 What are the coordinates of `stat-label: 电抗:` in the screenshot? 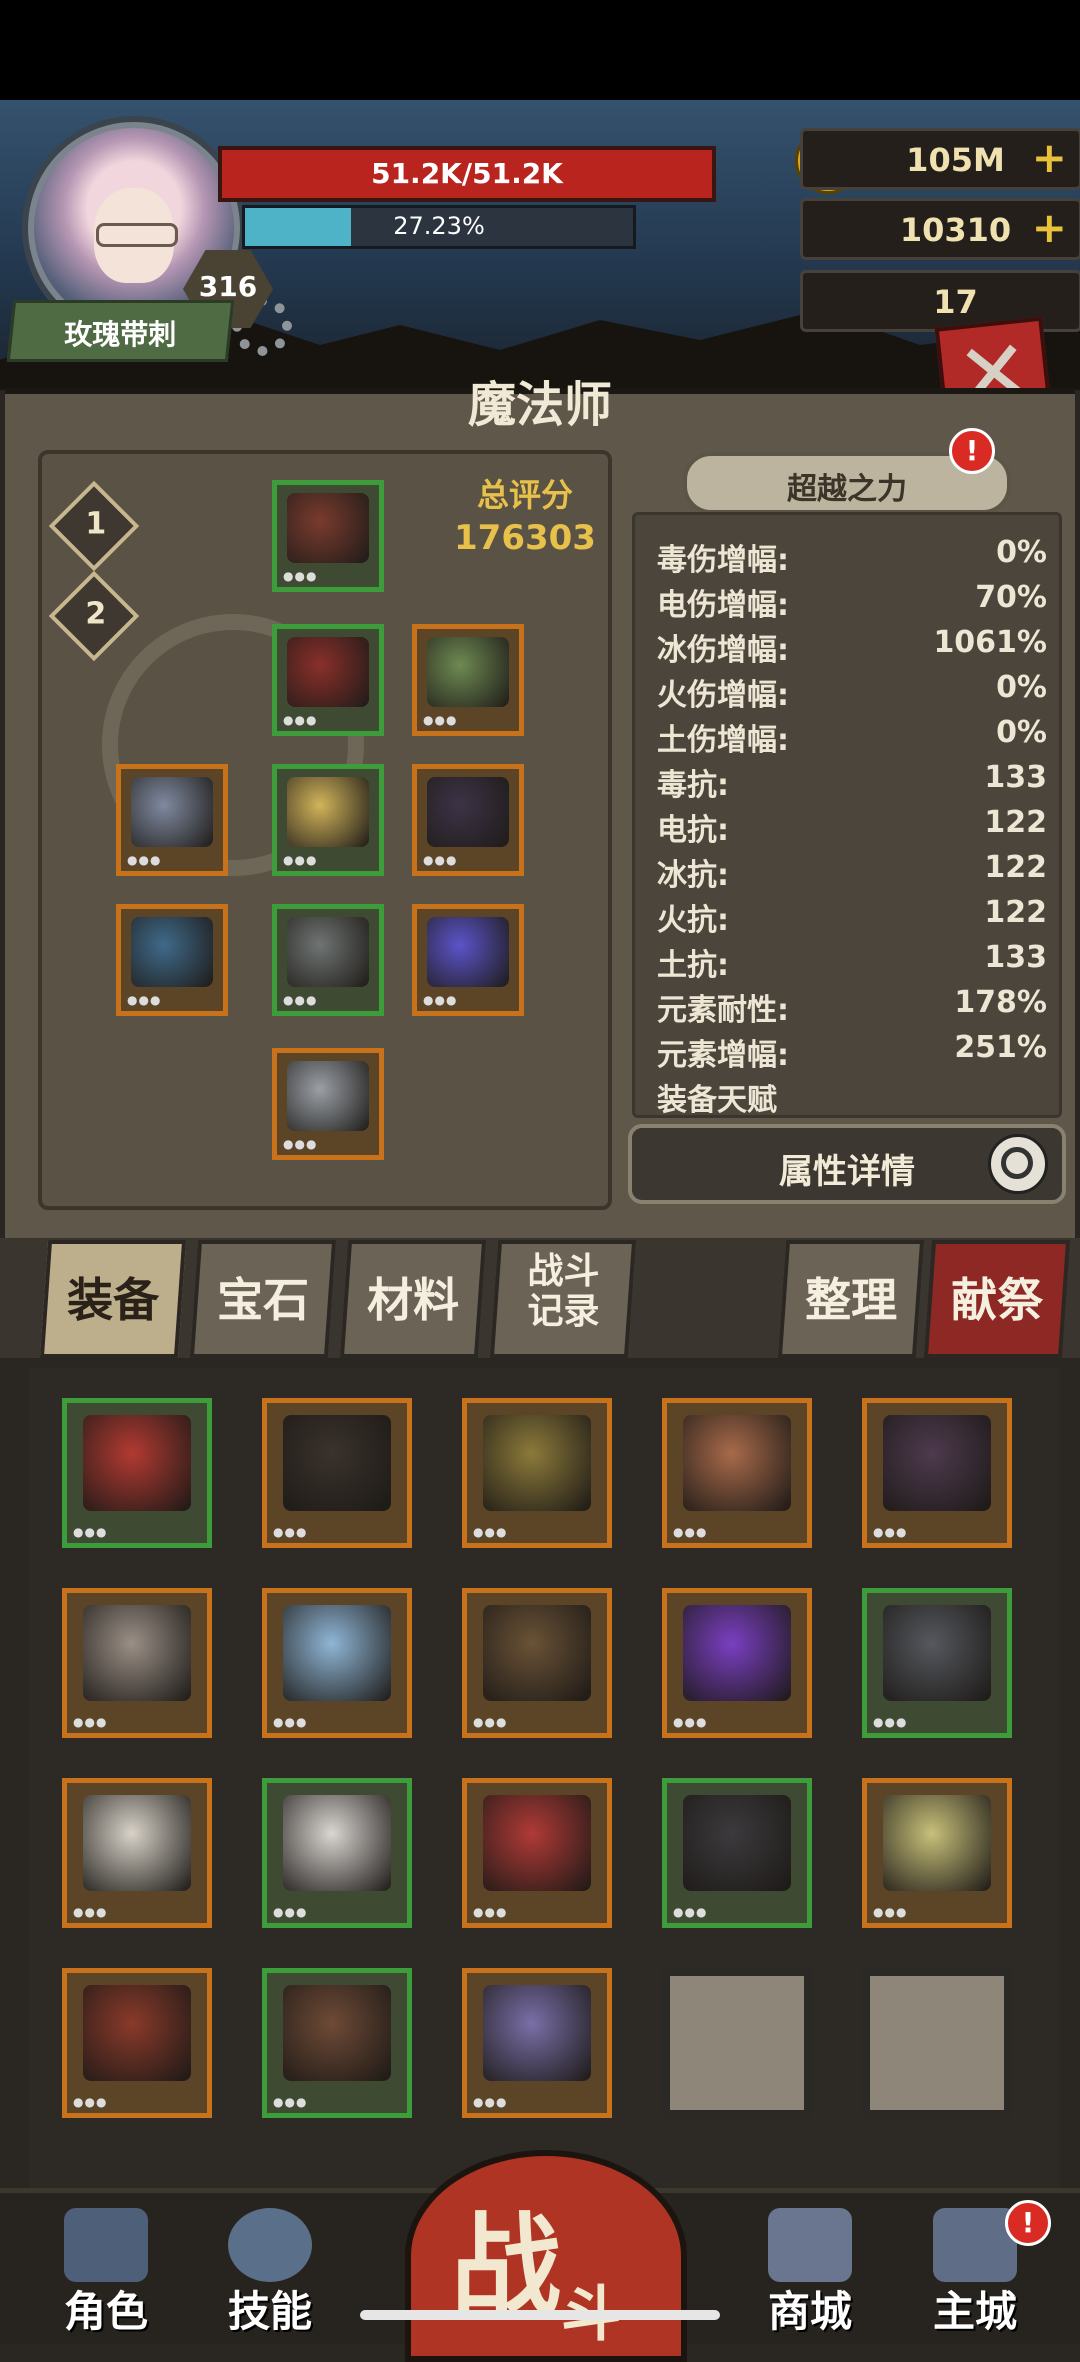 It's located at (693, 830).